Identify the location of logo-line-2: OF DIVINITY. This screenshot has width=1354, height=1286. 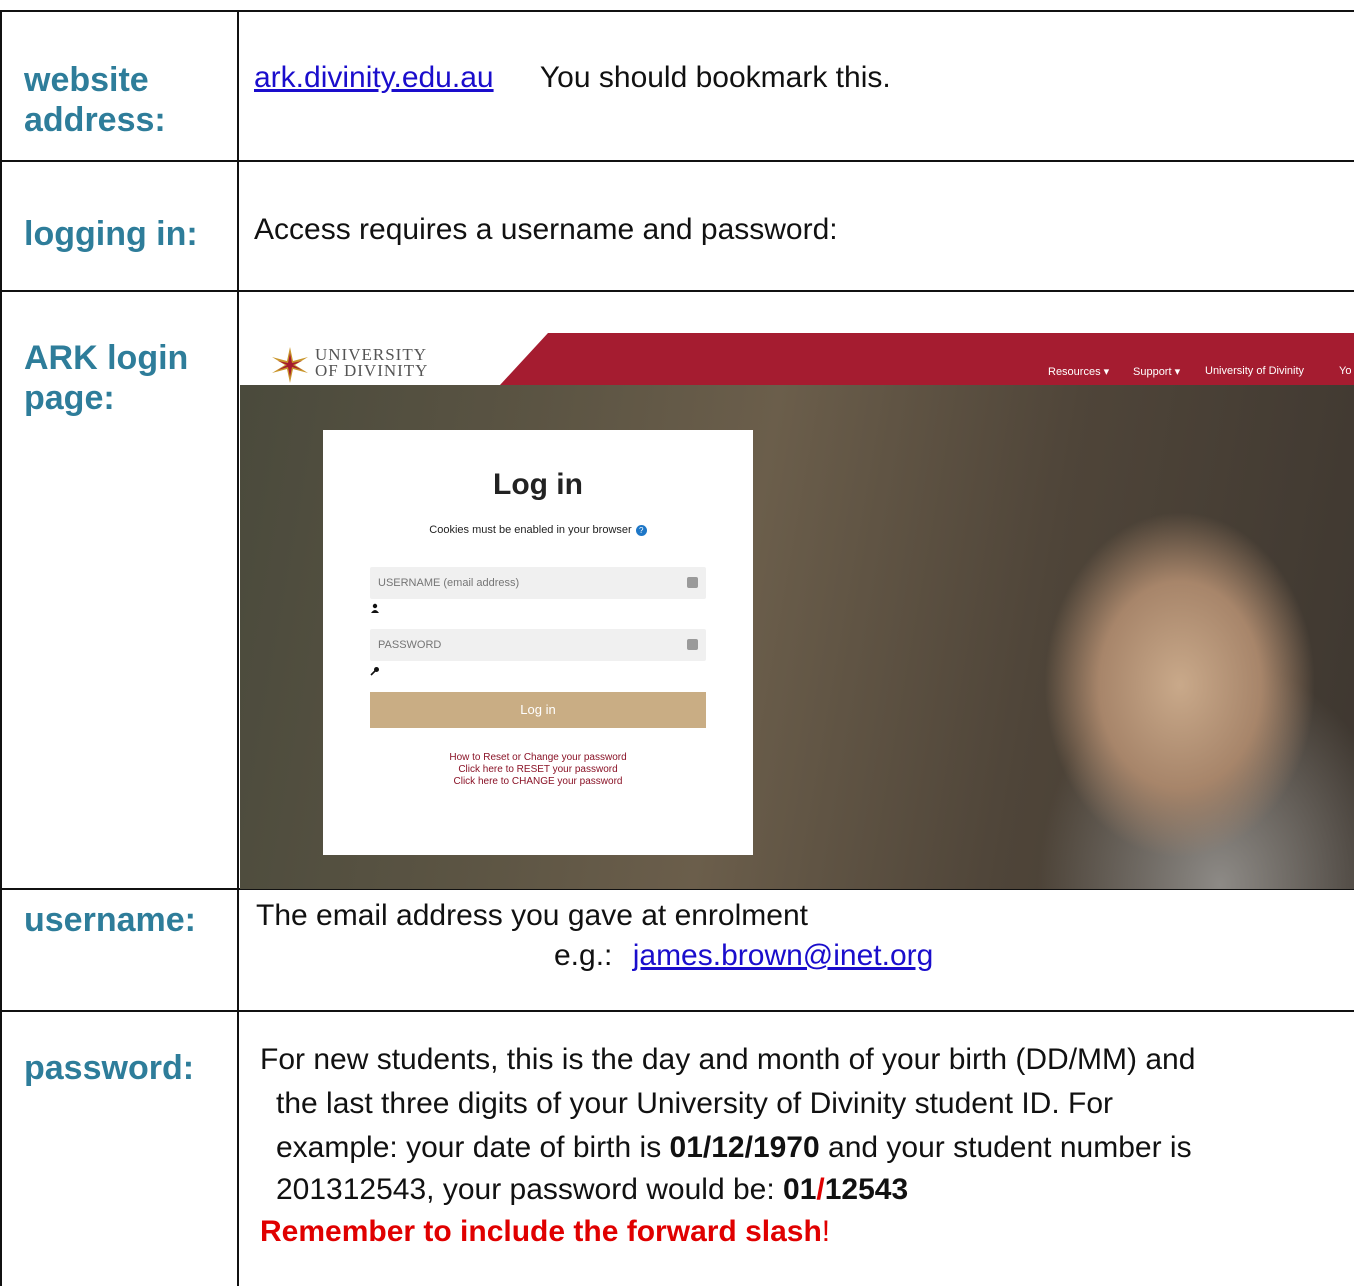
(372, 370).